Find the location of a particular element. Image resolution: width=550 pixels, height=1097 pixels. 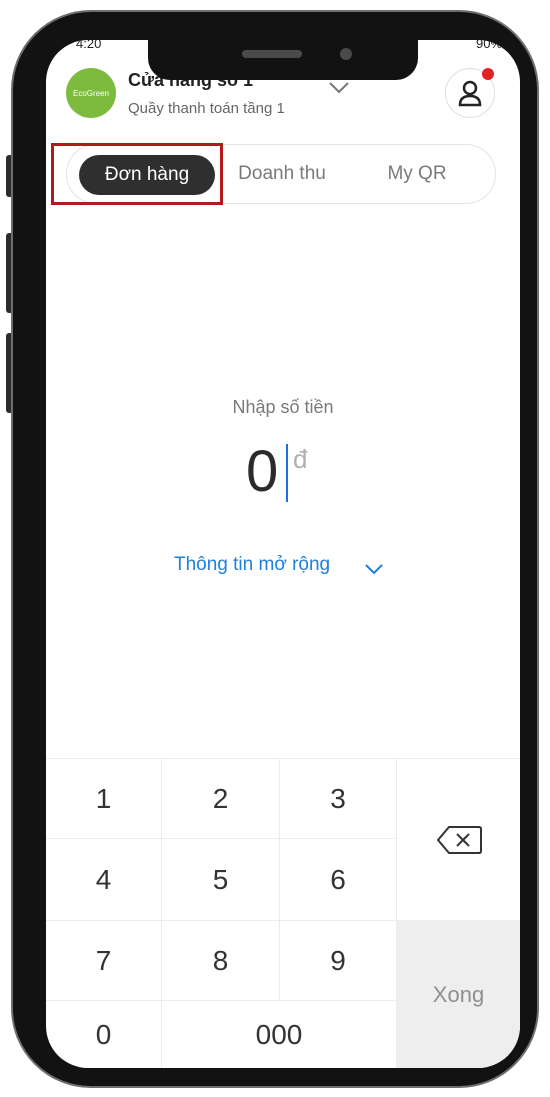

text-cursor is located at coordinates (287, 473).